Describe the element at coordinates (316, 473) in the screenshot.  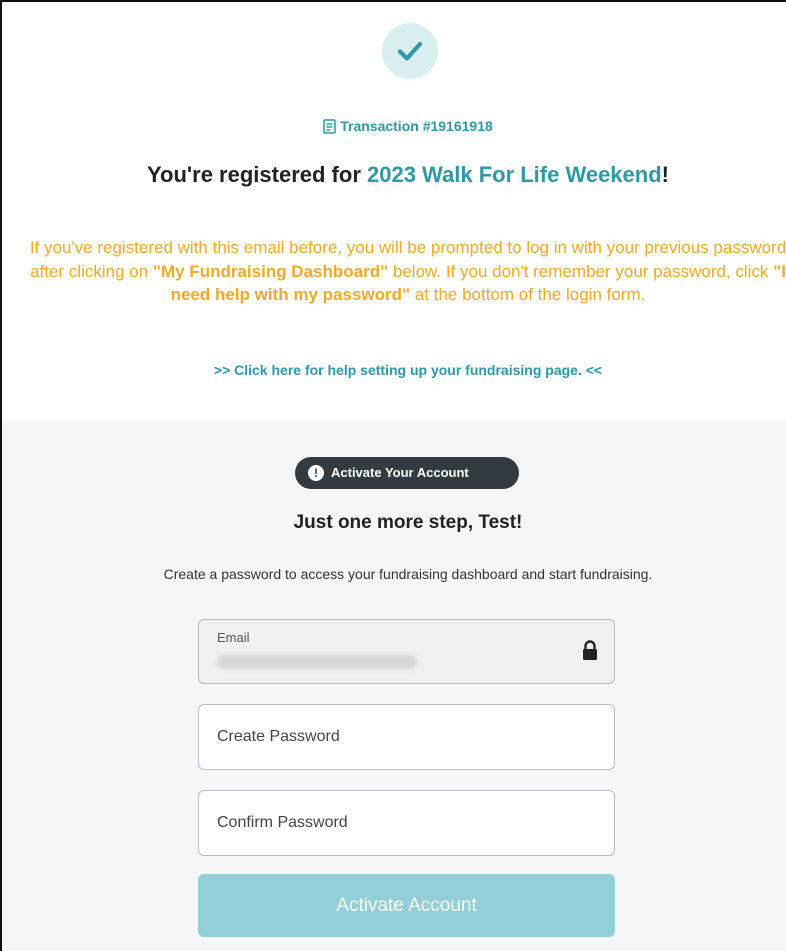
I see `exclamation-circle-icon: !` at that location.